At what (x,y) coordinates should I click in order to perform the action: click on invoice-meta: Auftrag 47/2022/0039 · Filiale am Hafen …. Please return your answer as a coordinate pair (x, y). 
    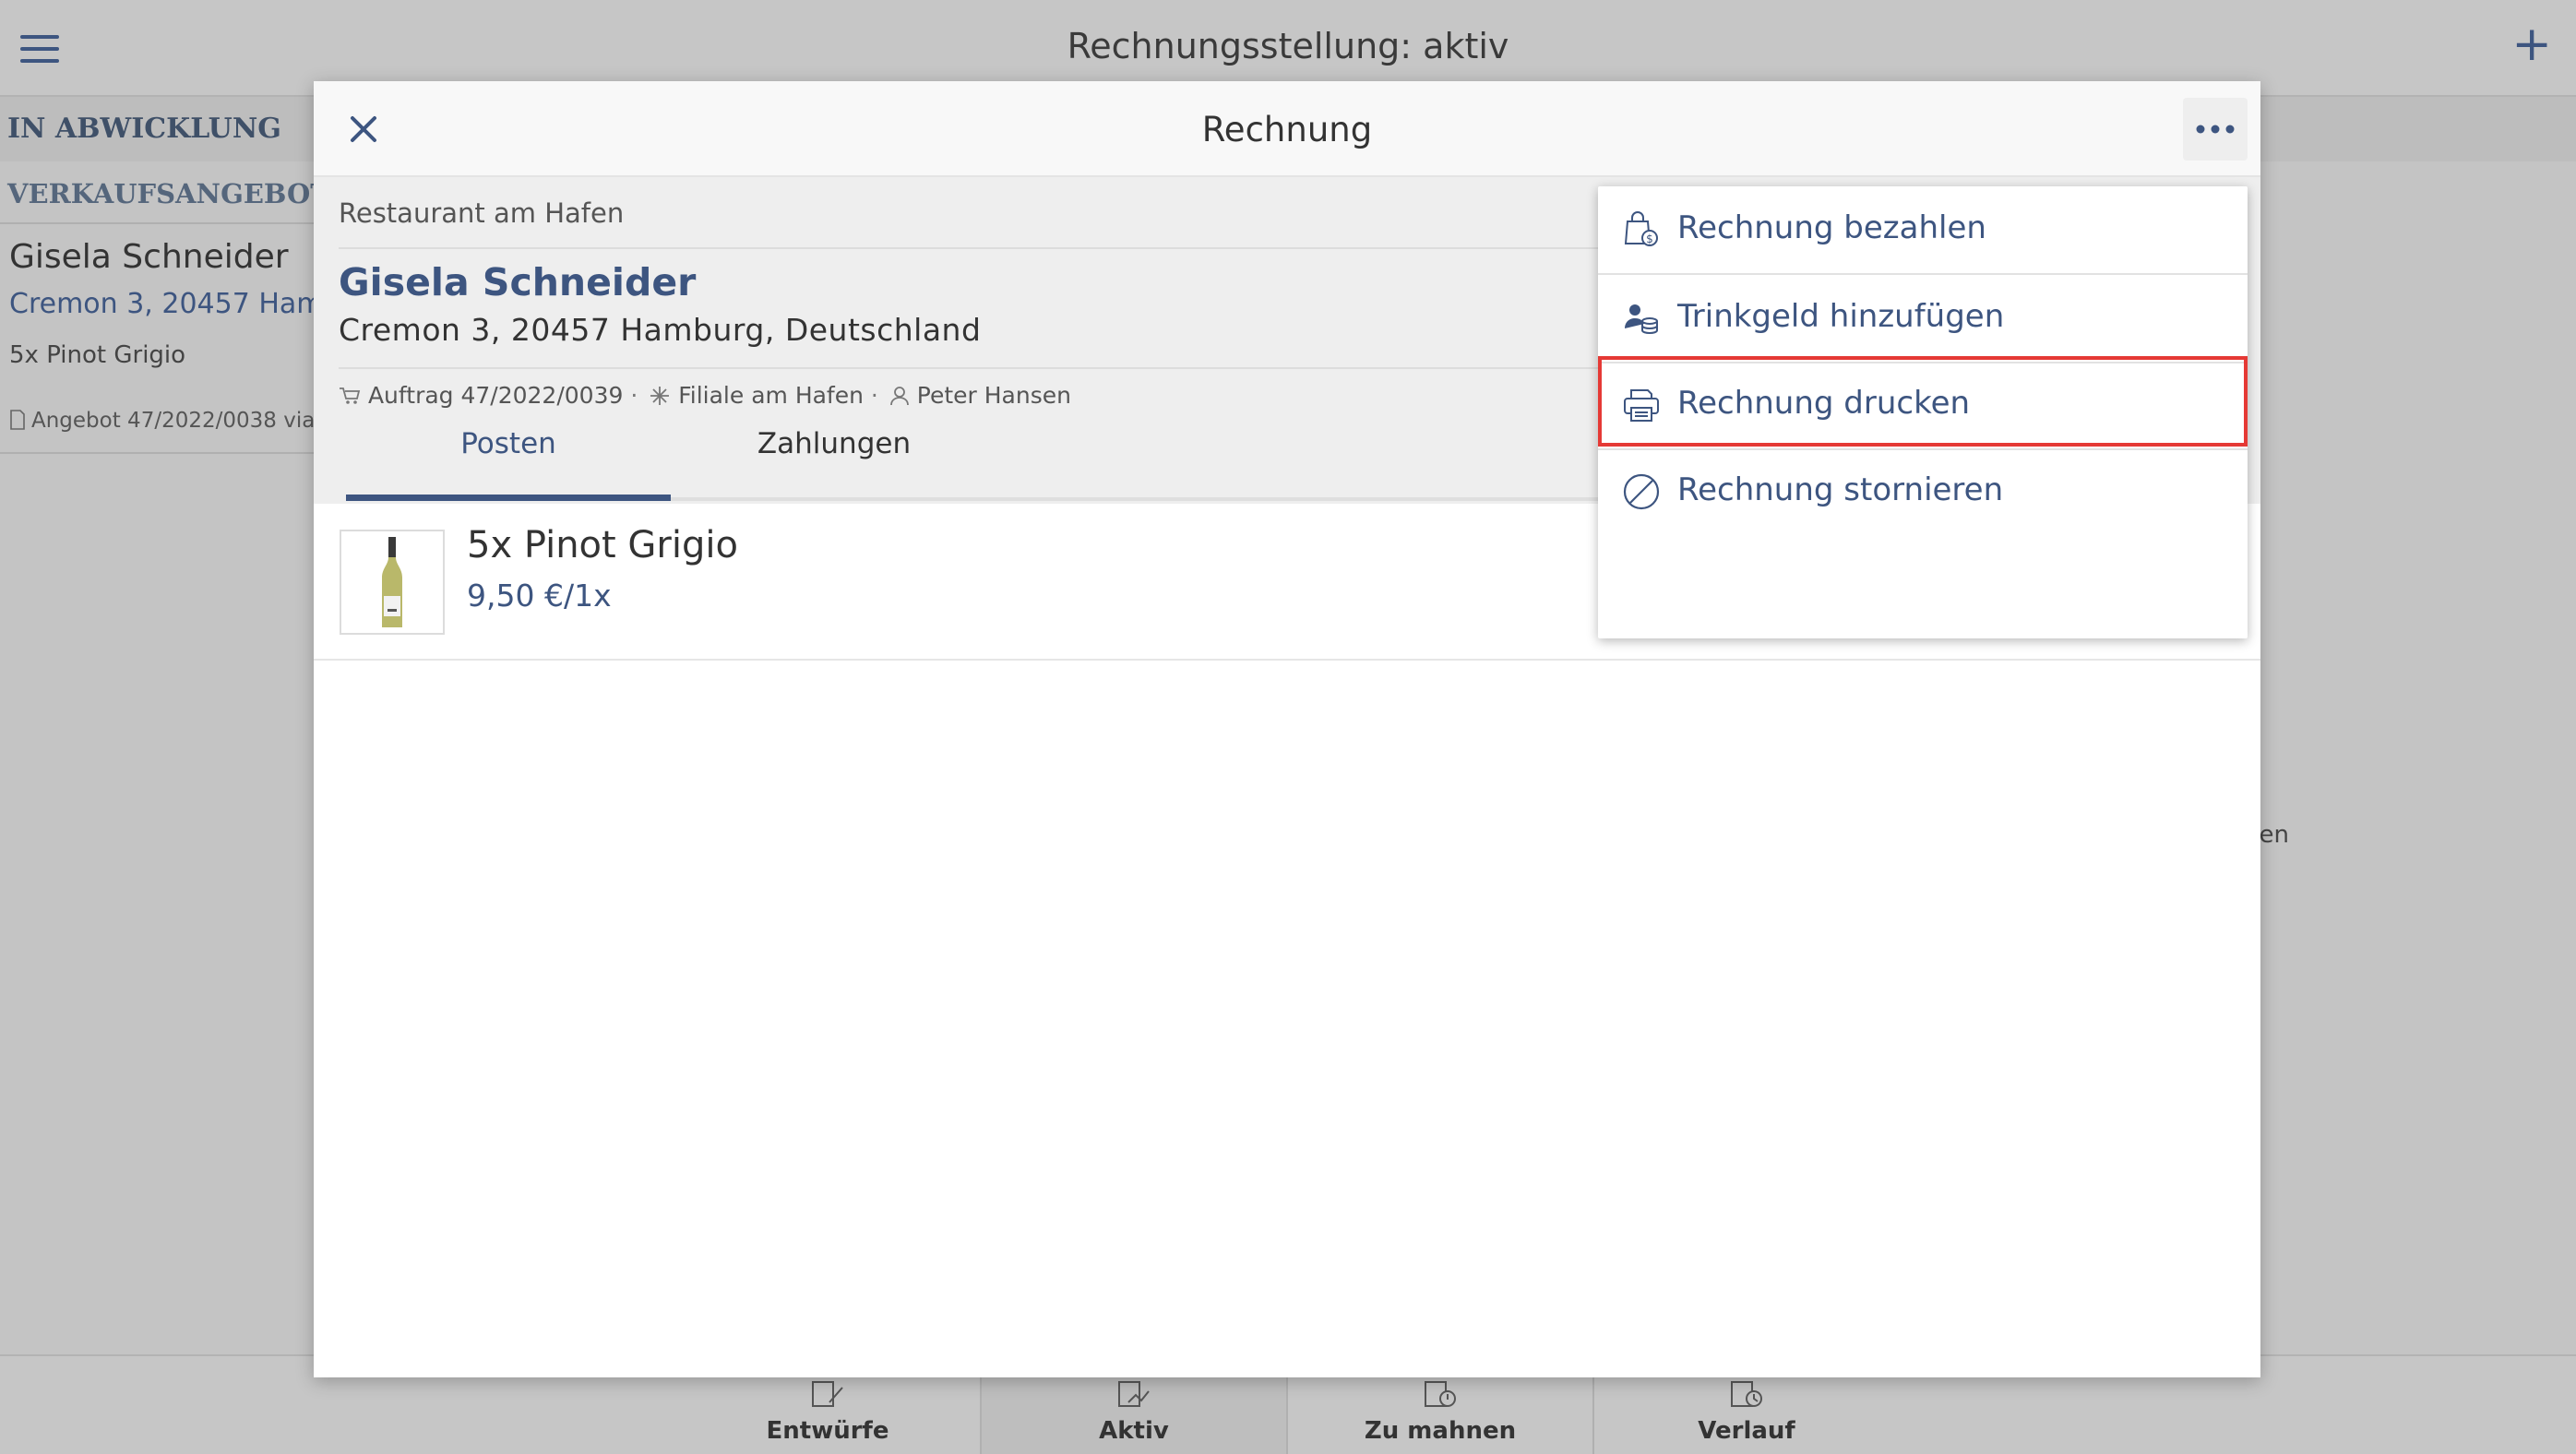
    Looking at the image, I should click on (705, 395).